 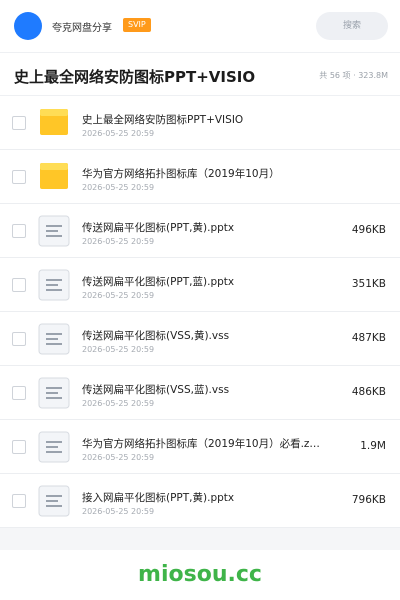 I want to click on file-size: 1.9M, so click(x=373, y=446).